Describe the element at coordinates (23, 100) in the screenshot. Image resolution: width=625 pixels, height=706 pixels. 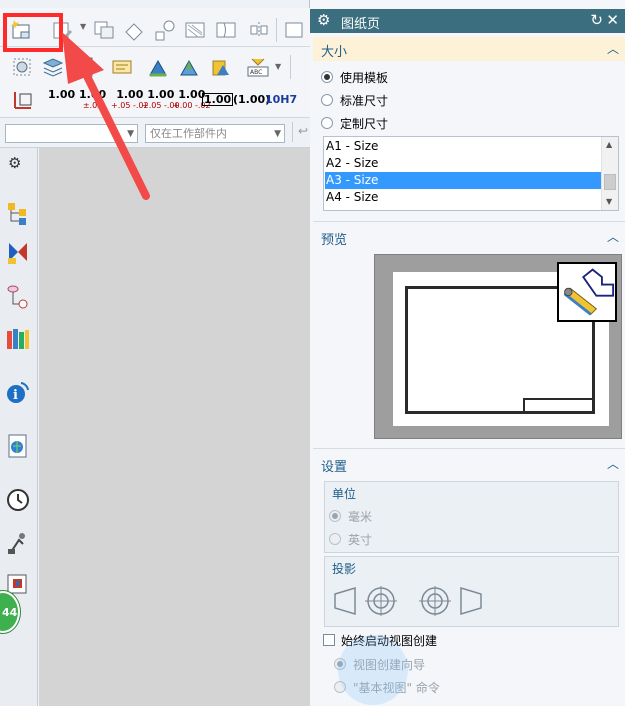
I see `dimension-icon` at that location.